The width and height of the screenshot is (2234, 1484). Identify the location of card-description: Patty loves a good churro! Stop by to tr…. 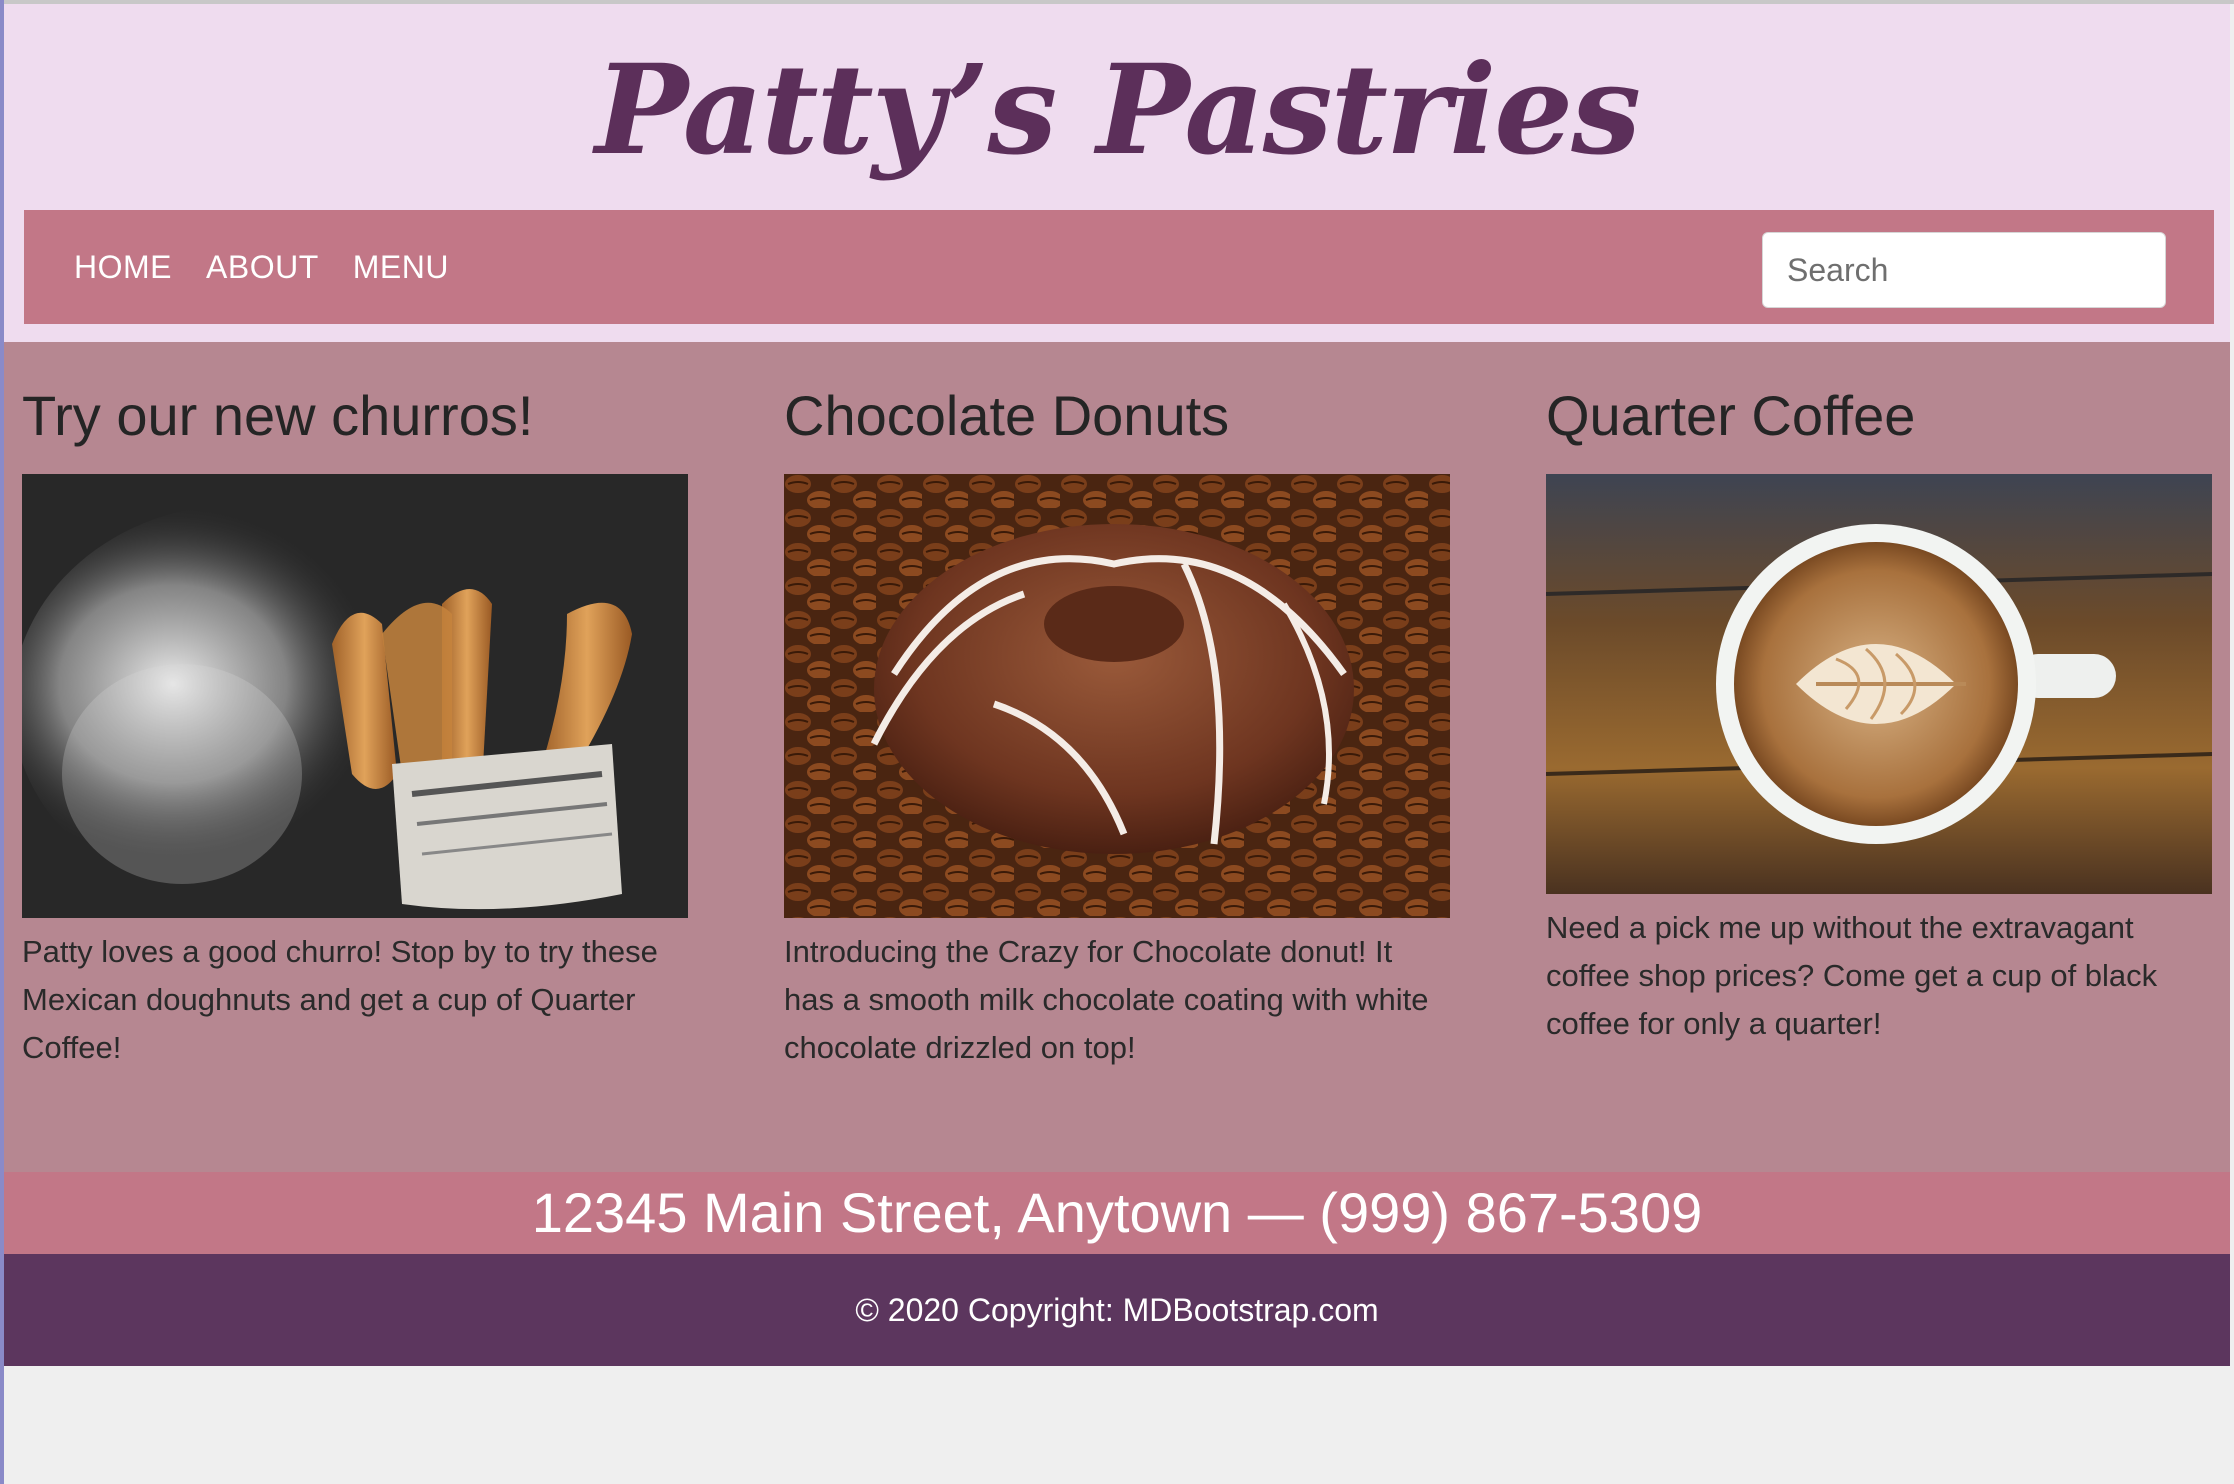
(340, 999).